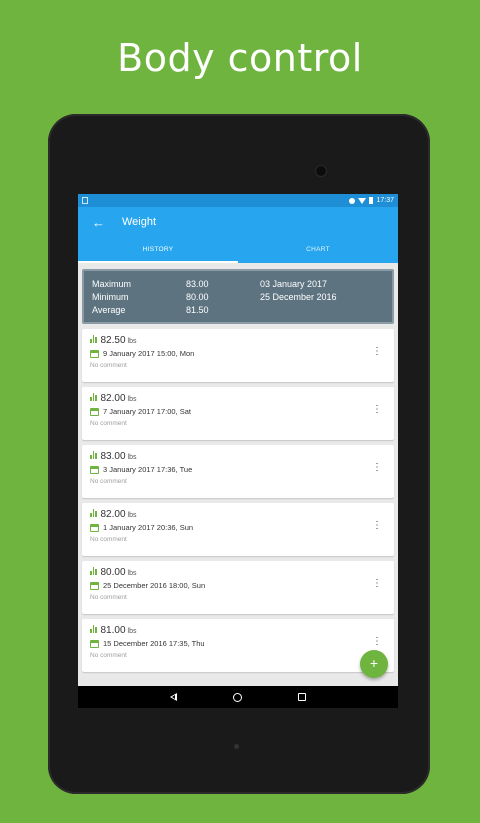  I want to click on status-time: 17:37, so click(385, 200).